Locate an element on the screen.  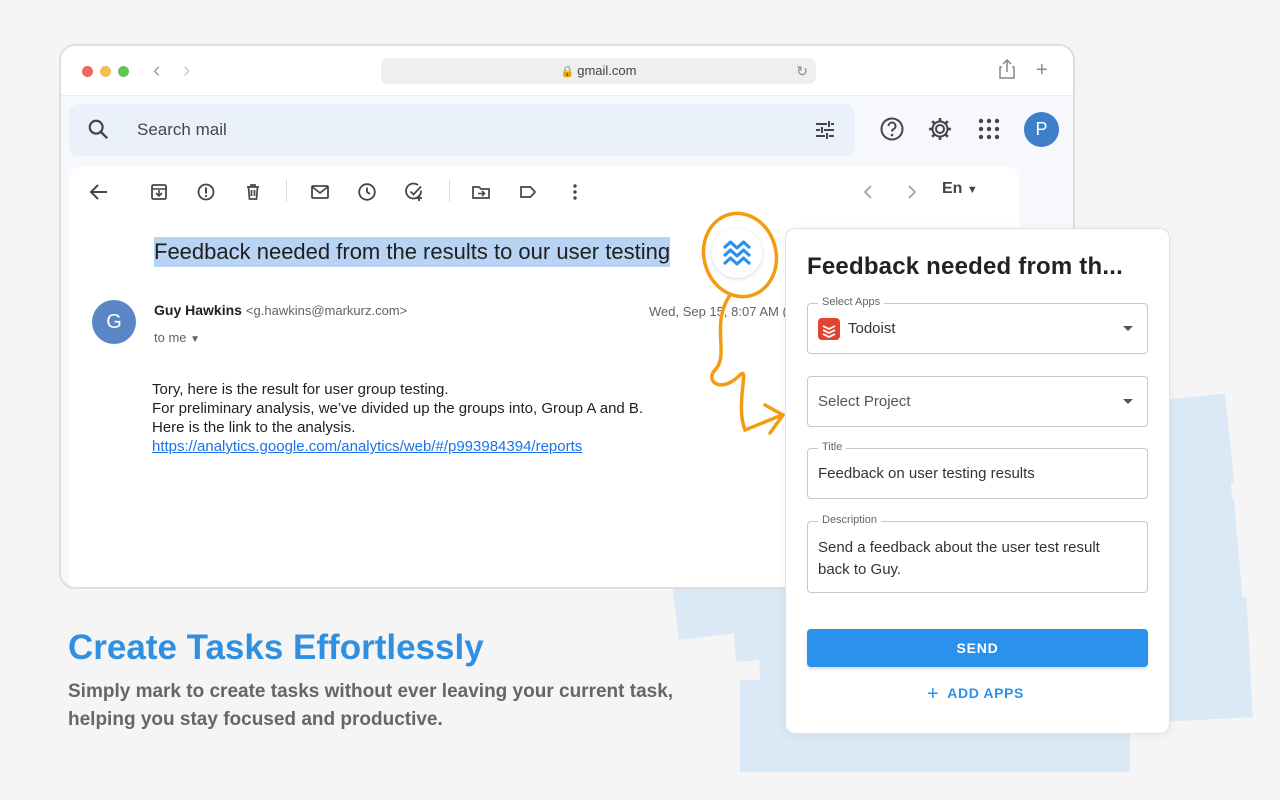
title-label: Title is located at coordinates (832, 447).